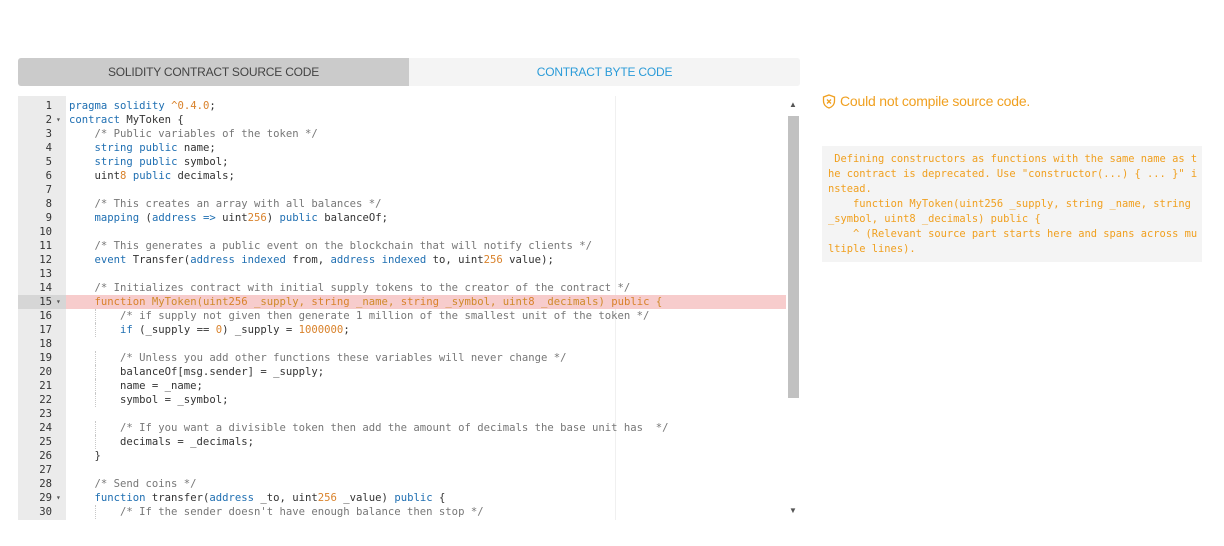 This screenshot has height=546, width=1224. Describe the element at coordinates (402, 372) in the screenshot. I see `code-line: 20 balanceOf[msg.sender] = _supply;` at that location.